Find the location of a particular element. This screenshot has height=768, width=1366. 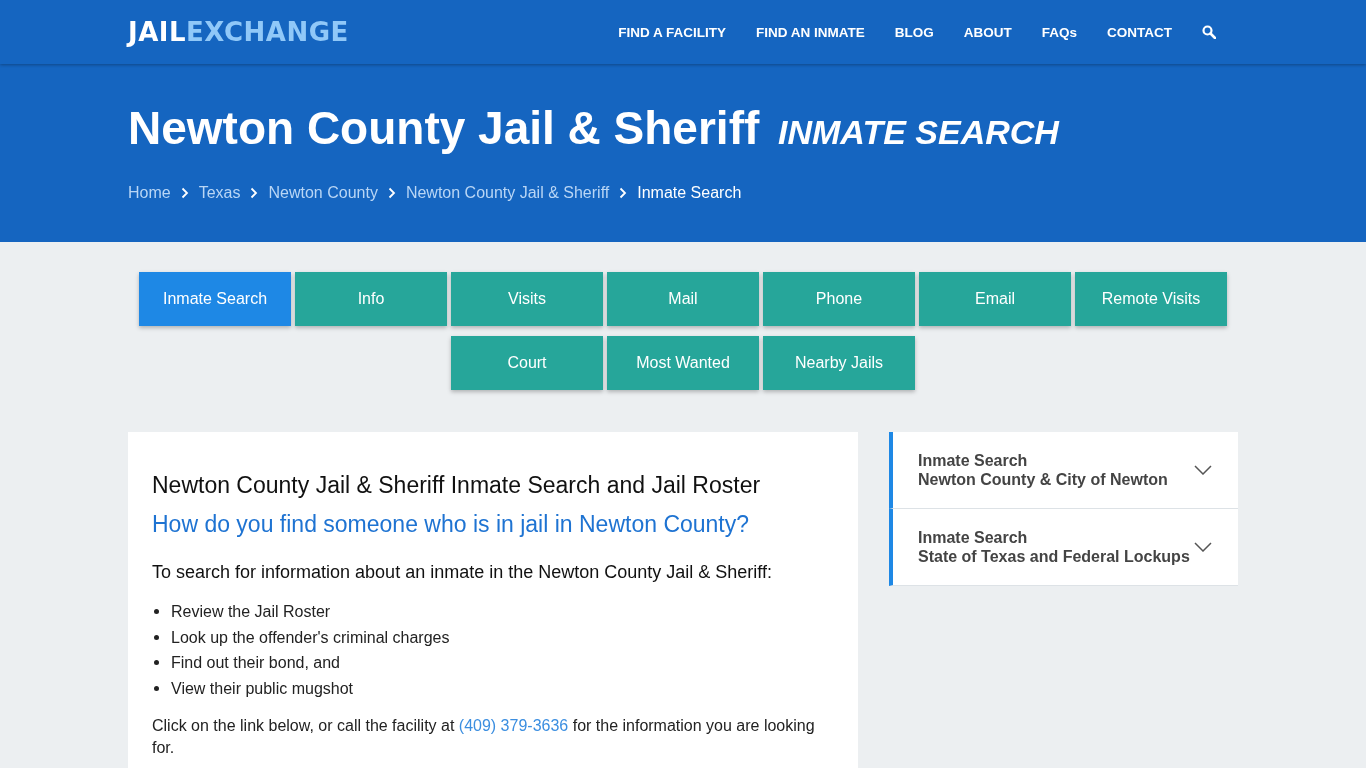

breadcrumb-link: Inmate Search is located at coordinates (689, 193).